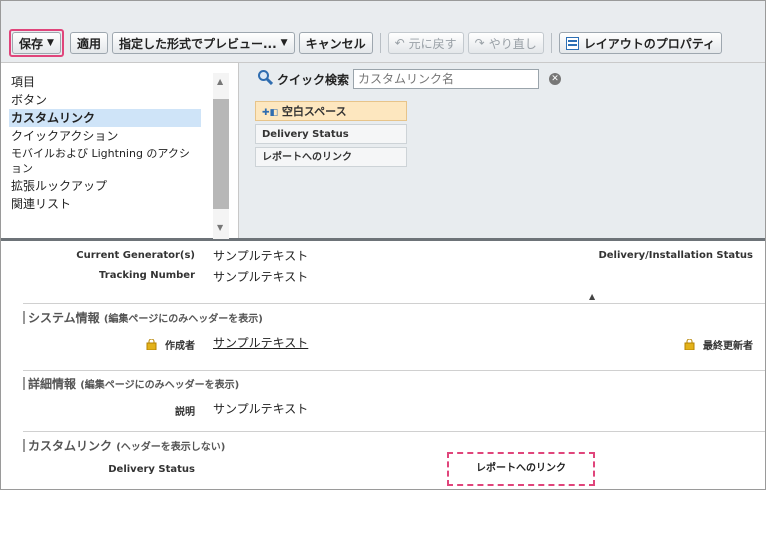  Describe the element at coordinates (180, 346) in the screenshot. I see `created-by-text: 作成者` at that location.